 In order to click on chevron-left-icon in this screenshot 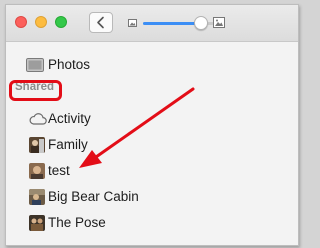, I will do `click(100, 22)`.